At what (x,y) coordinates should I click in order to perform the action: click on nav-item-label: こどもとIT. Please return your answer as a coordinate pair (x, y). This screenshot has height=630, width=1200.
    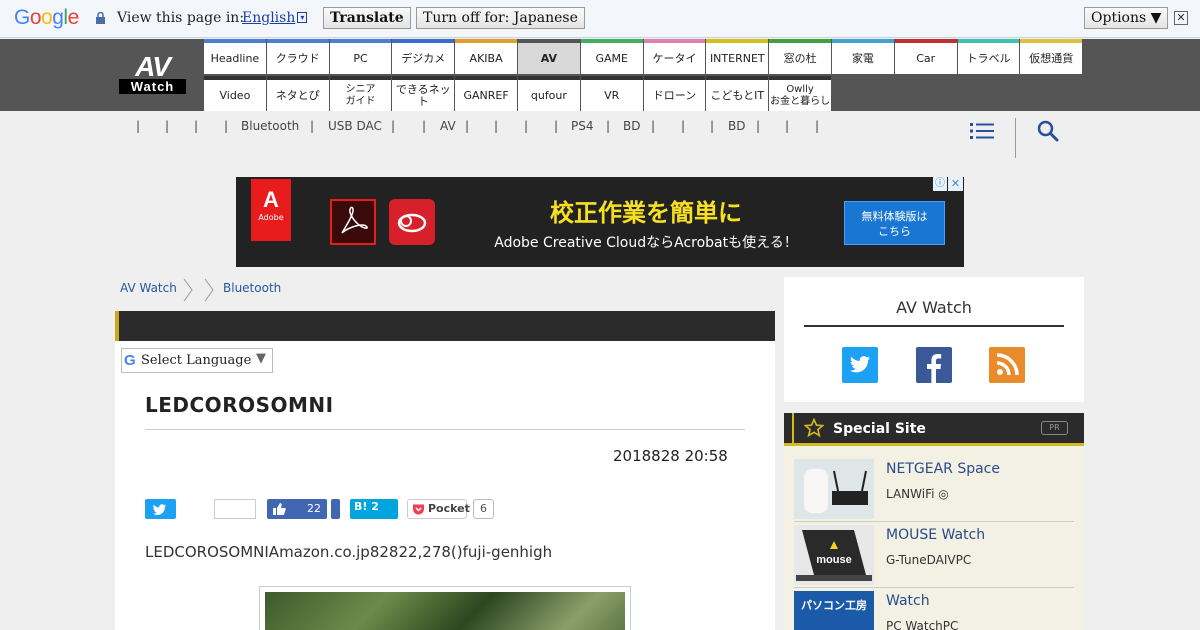
    Looking at the image, I should click on (737, 95).